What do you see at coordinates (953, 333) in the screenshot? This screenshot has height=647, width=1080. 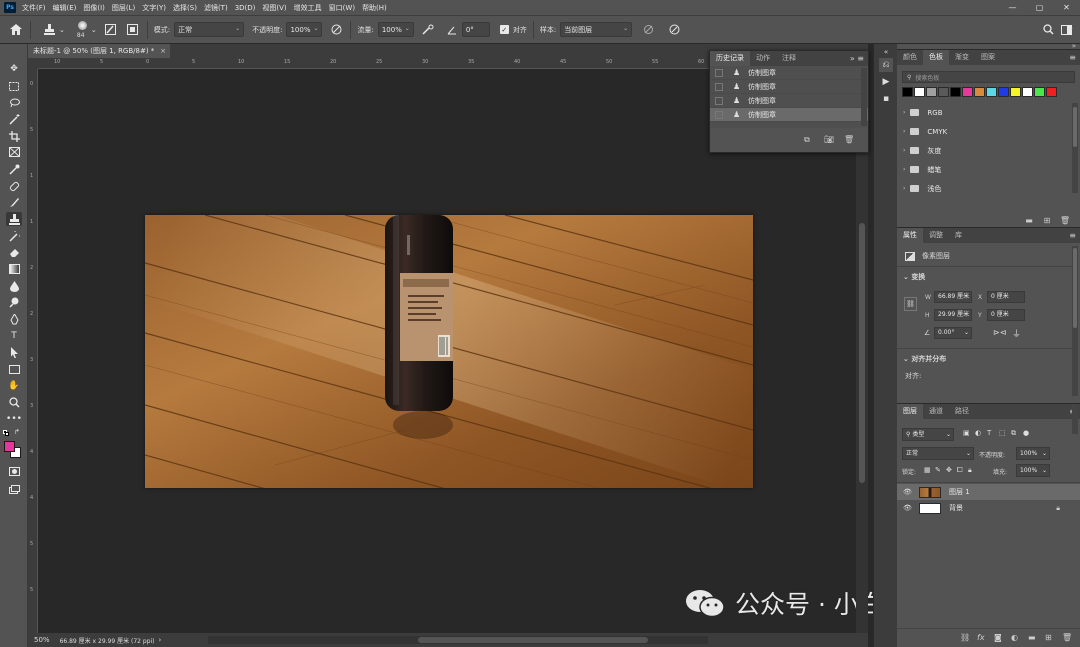 I see `rotation-field: 0.00° ⌄` at bounding box center [953, 333].